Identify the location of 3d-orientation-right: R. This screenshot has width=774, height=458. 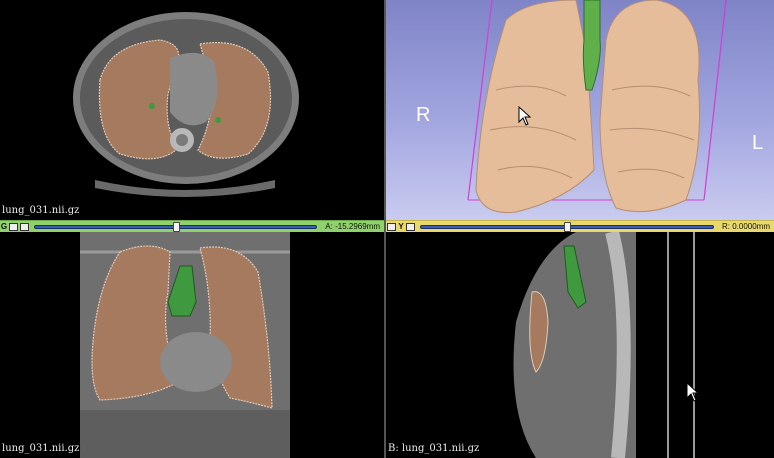
(423, 115).